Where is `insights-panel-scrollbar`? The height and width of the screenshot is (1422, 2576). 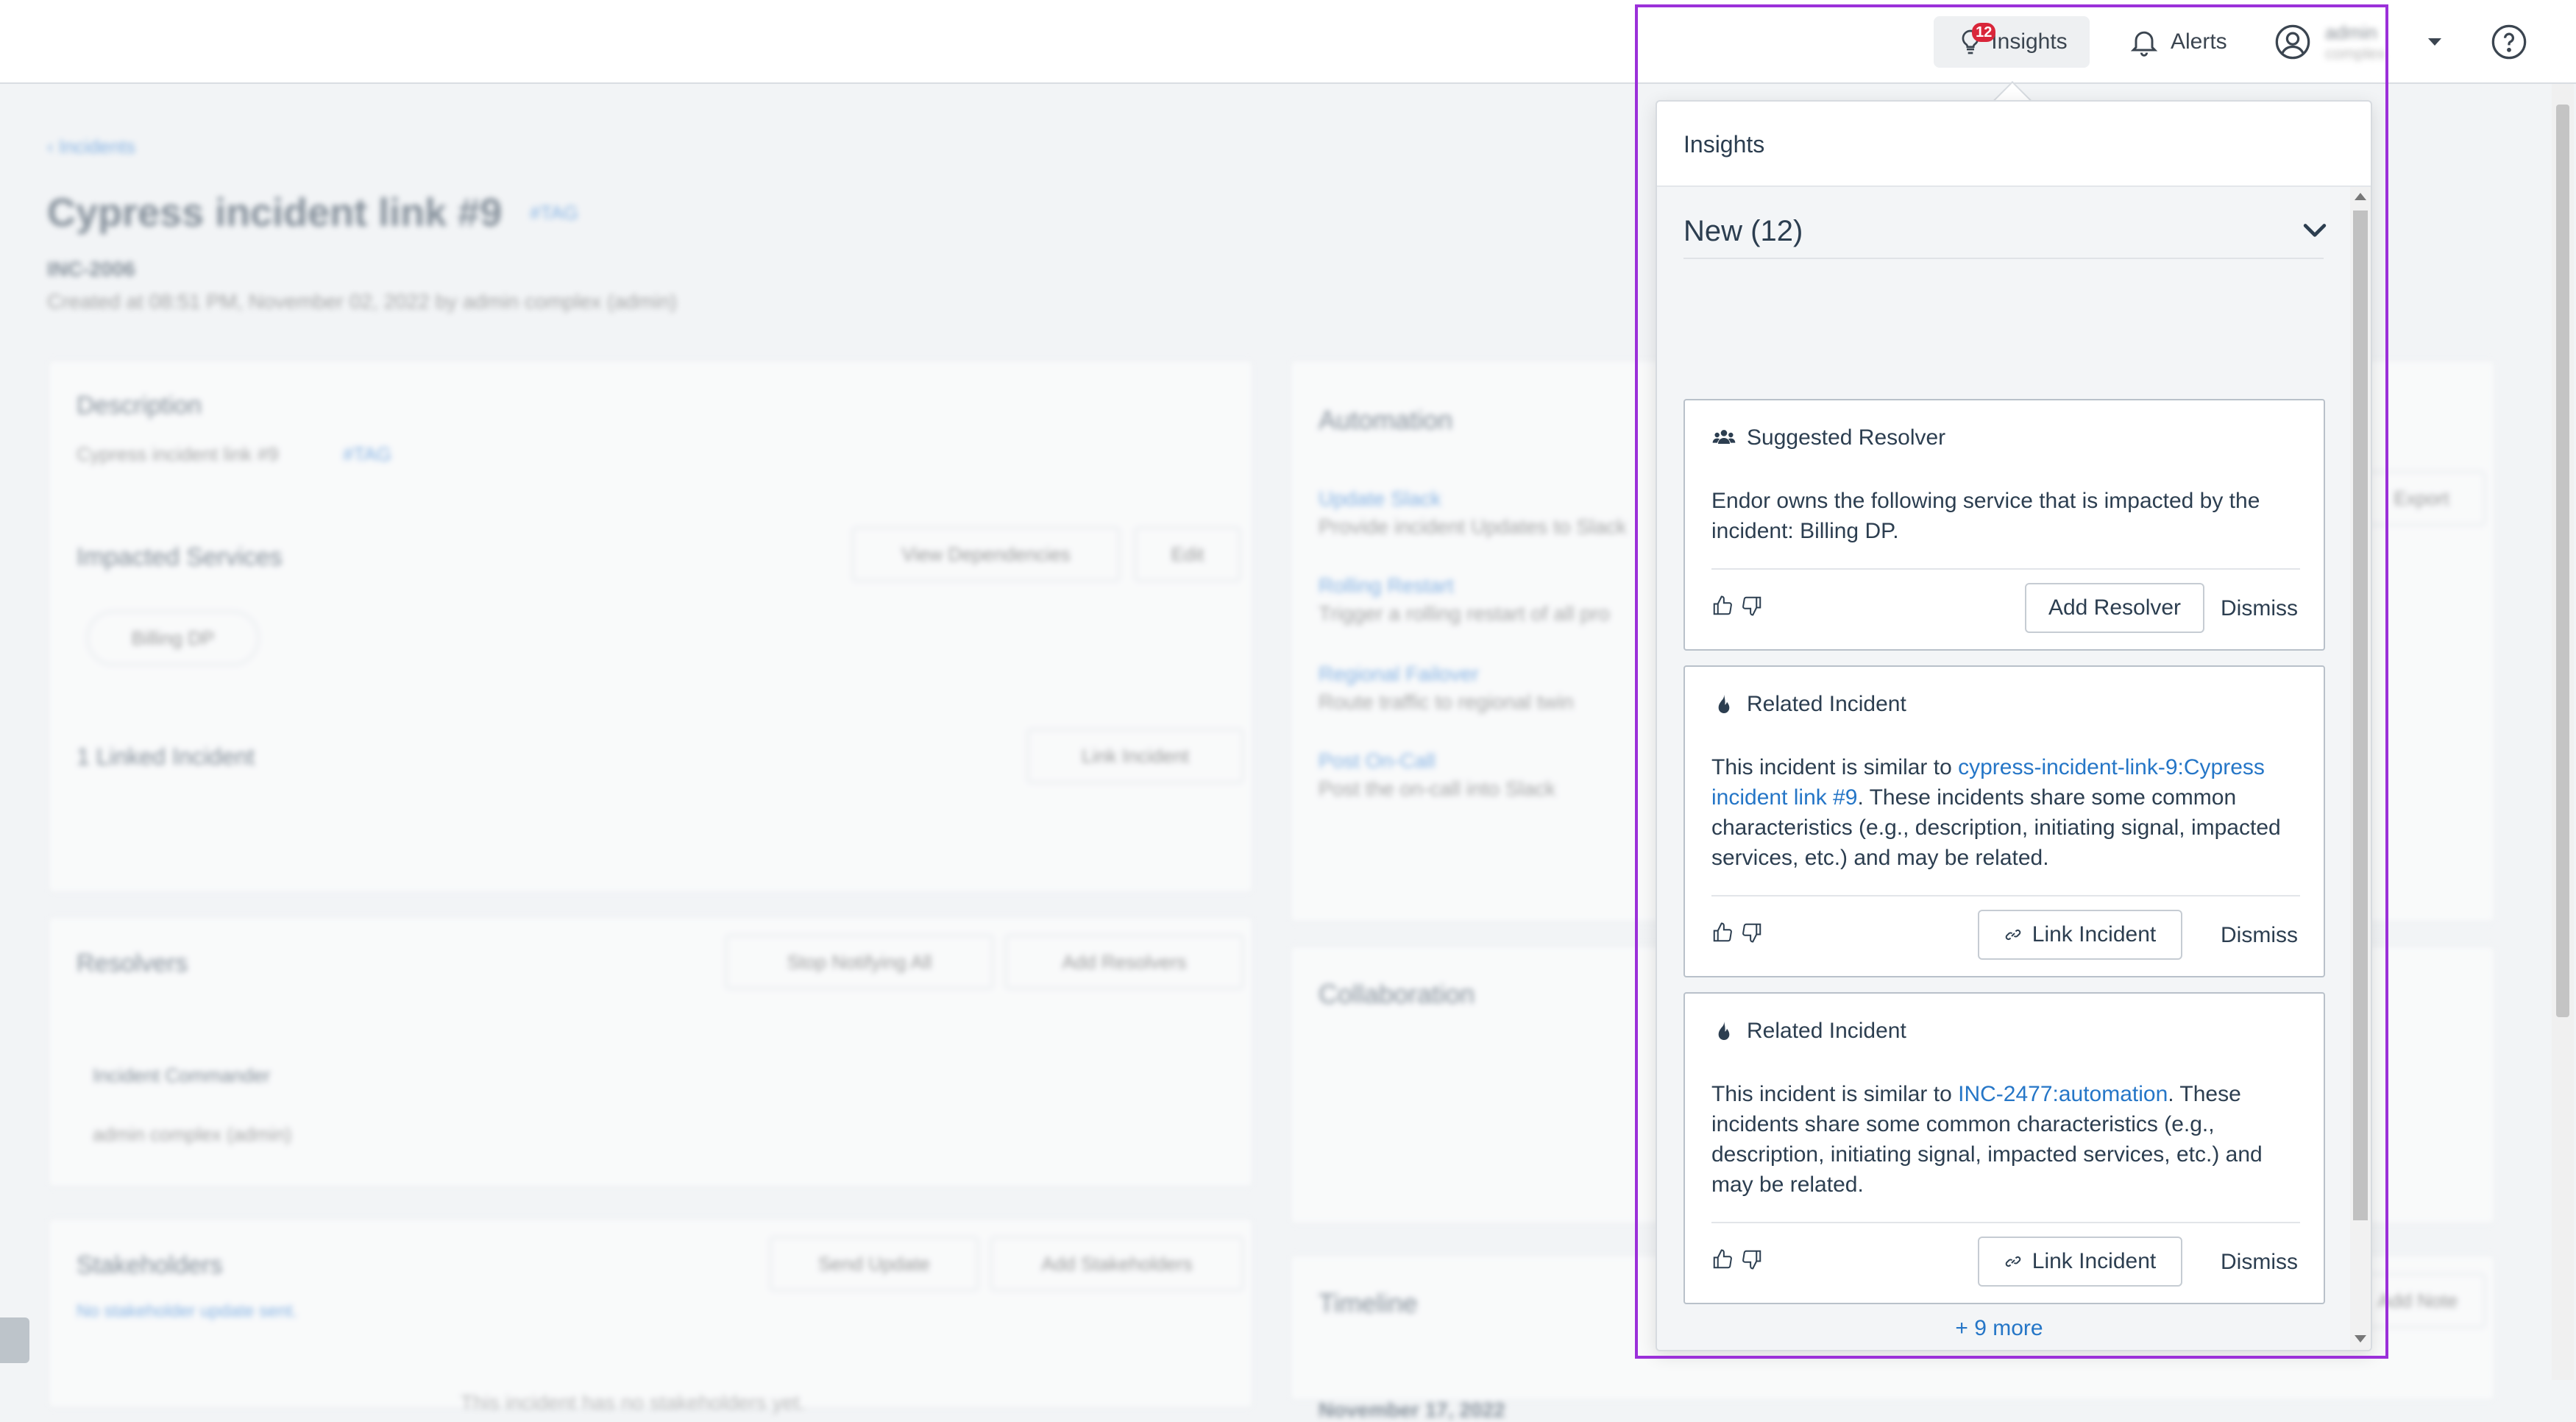
insights-panel-scrollbar is located at coordinates (2360, 769).